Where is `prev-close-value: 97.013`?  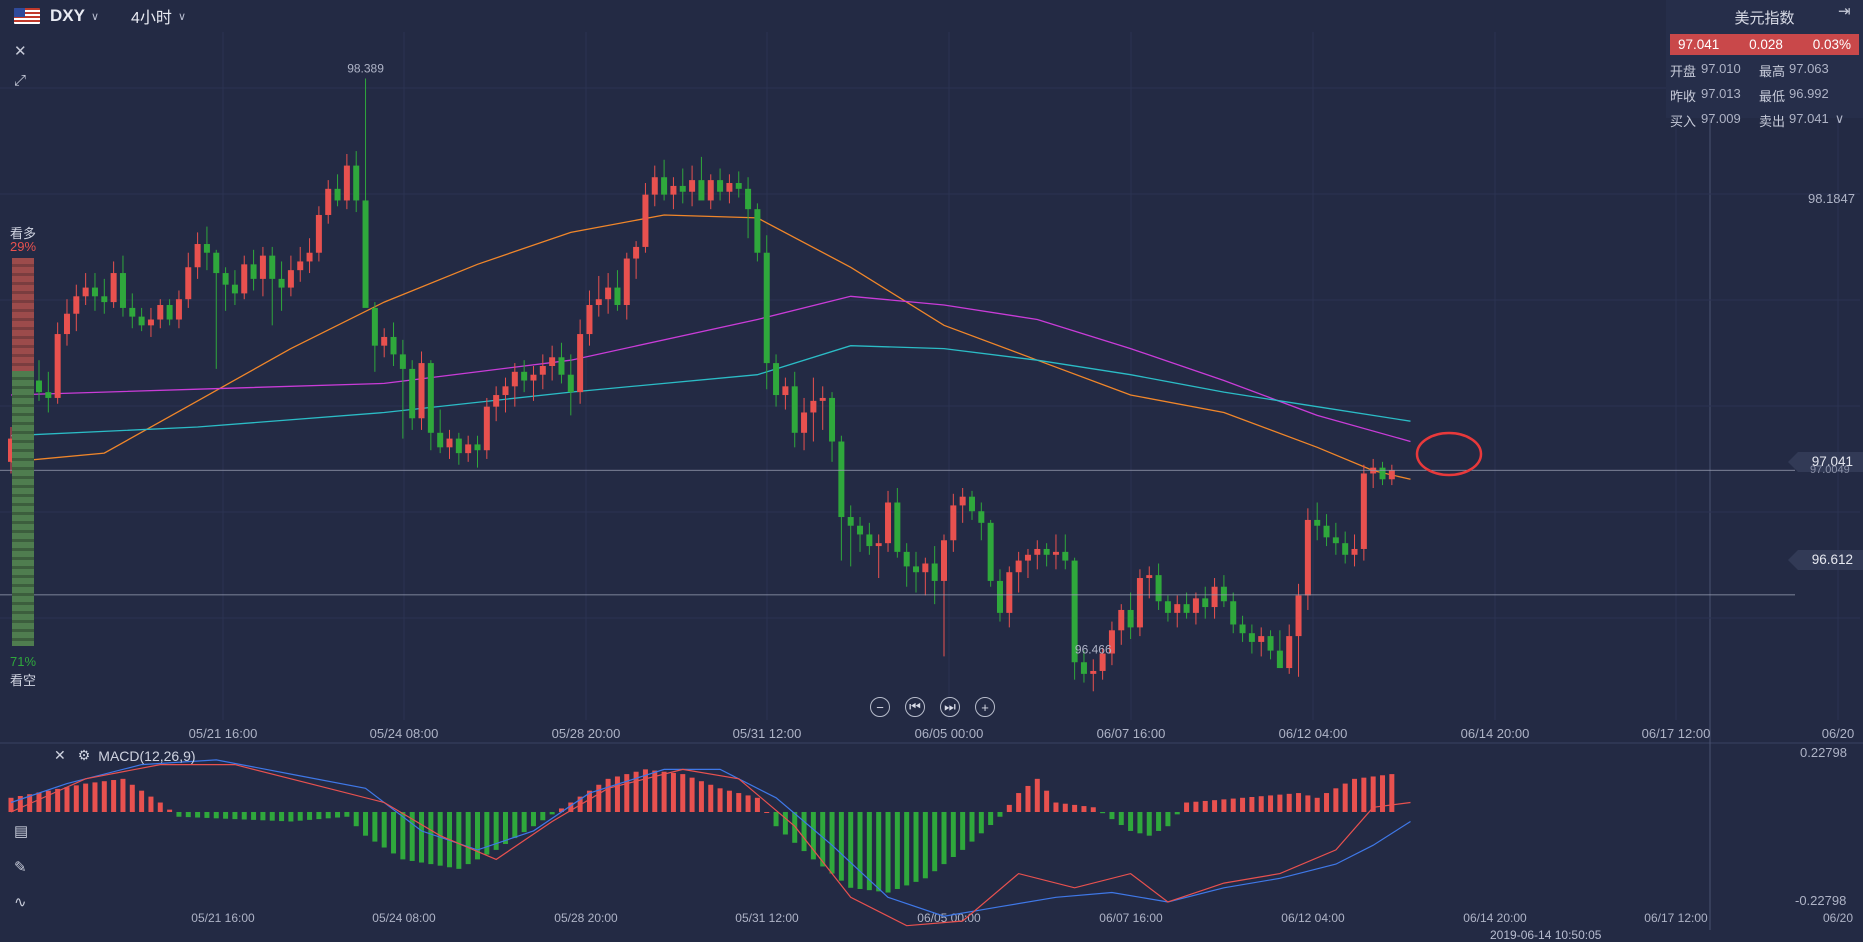 prev-close-value: 97.013 is located at coordinates (1721, 93).